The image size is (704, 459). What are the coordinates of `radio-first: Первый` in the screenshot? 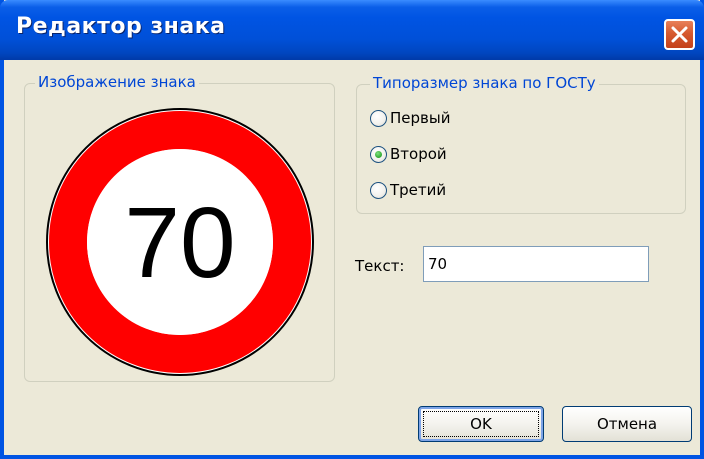 It's located at (410, 118).